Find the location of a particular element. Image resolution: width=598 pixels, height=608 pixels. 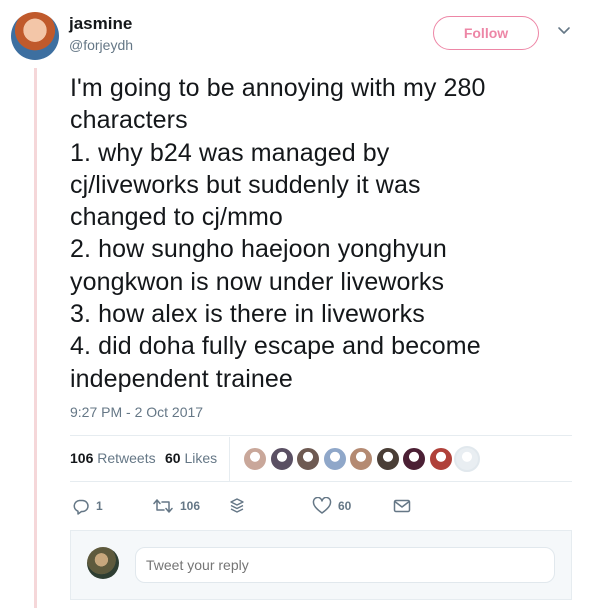

direct-message-button is located at coordinates (402, 506).